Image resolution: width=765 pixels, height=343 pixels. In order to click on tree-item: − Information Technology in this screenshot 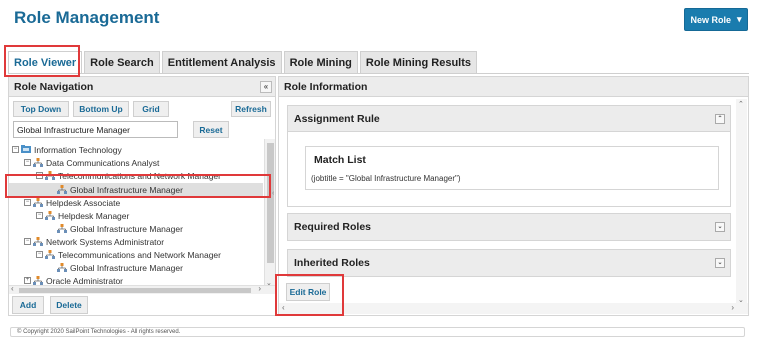, I will do `click(67, 149)`.